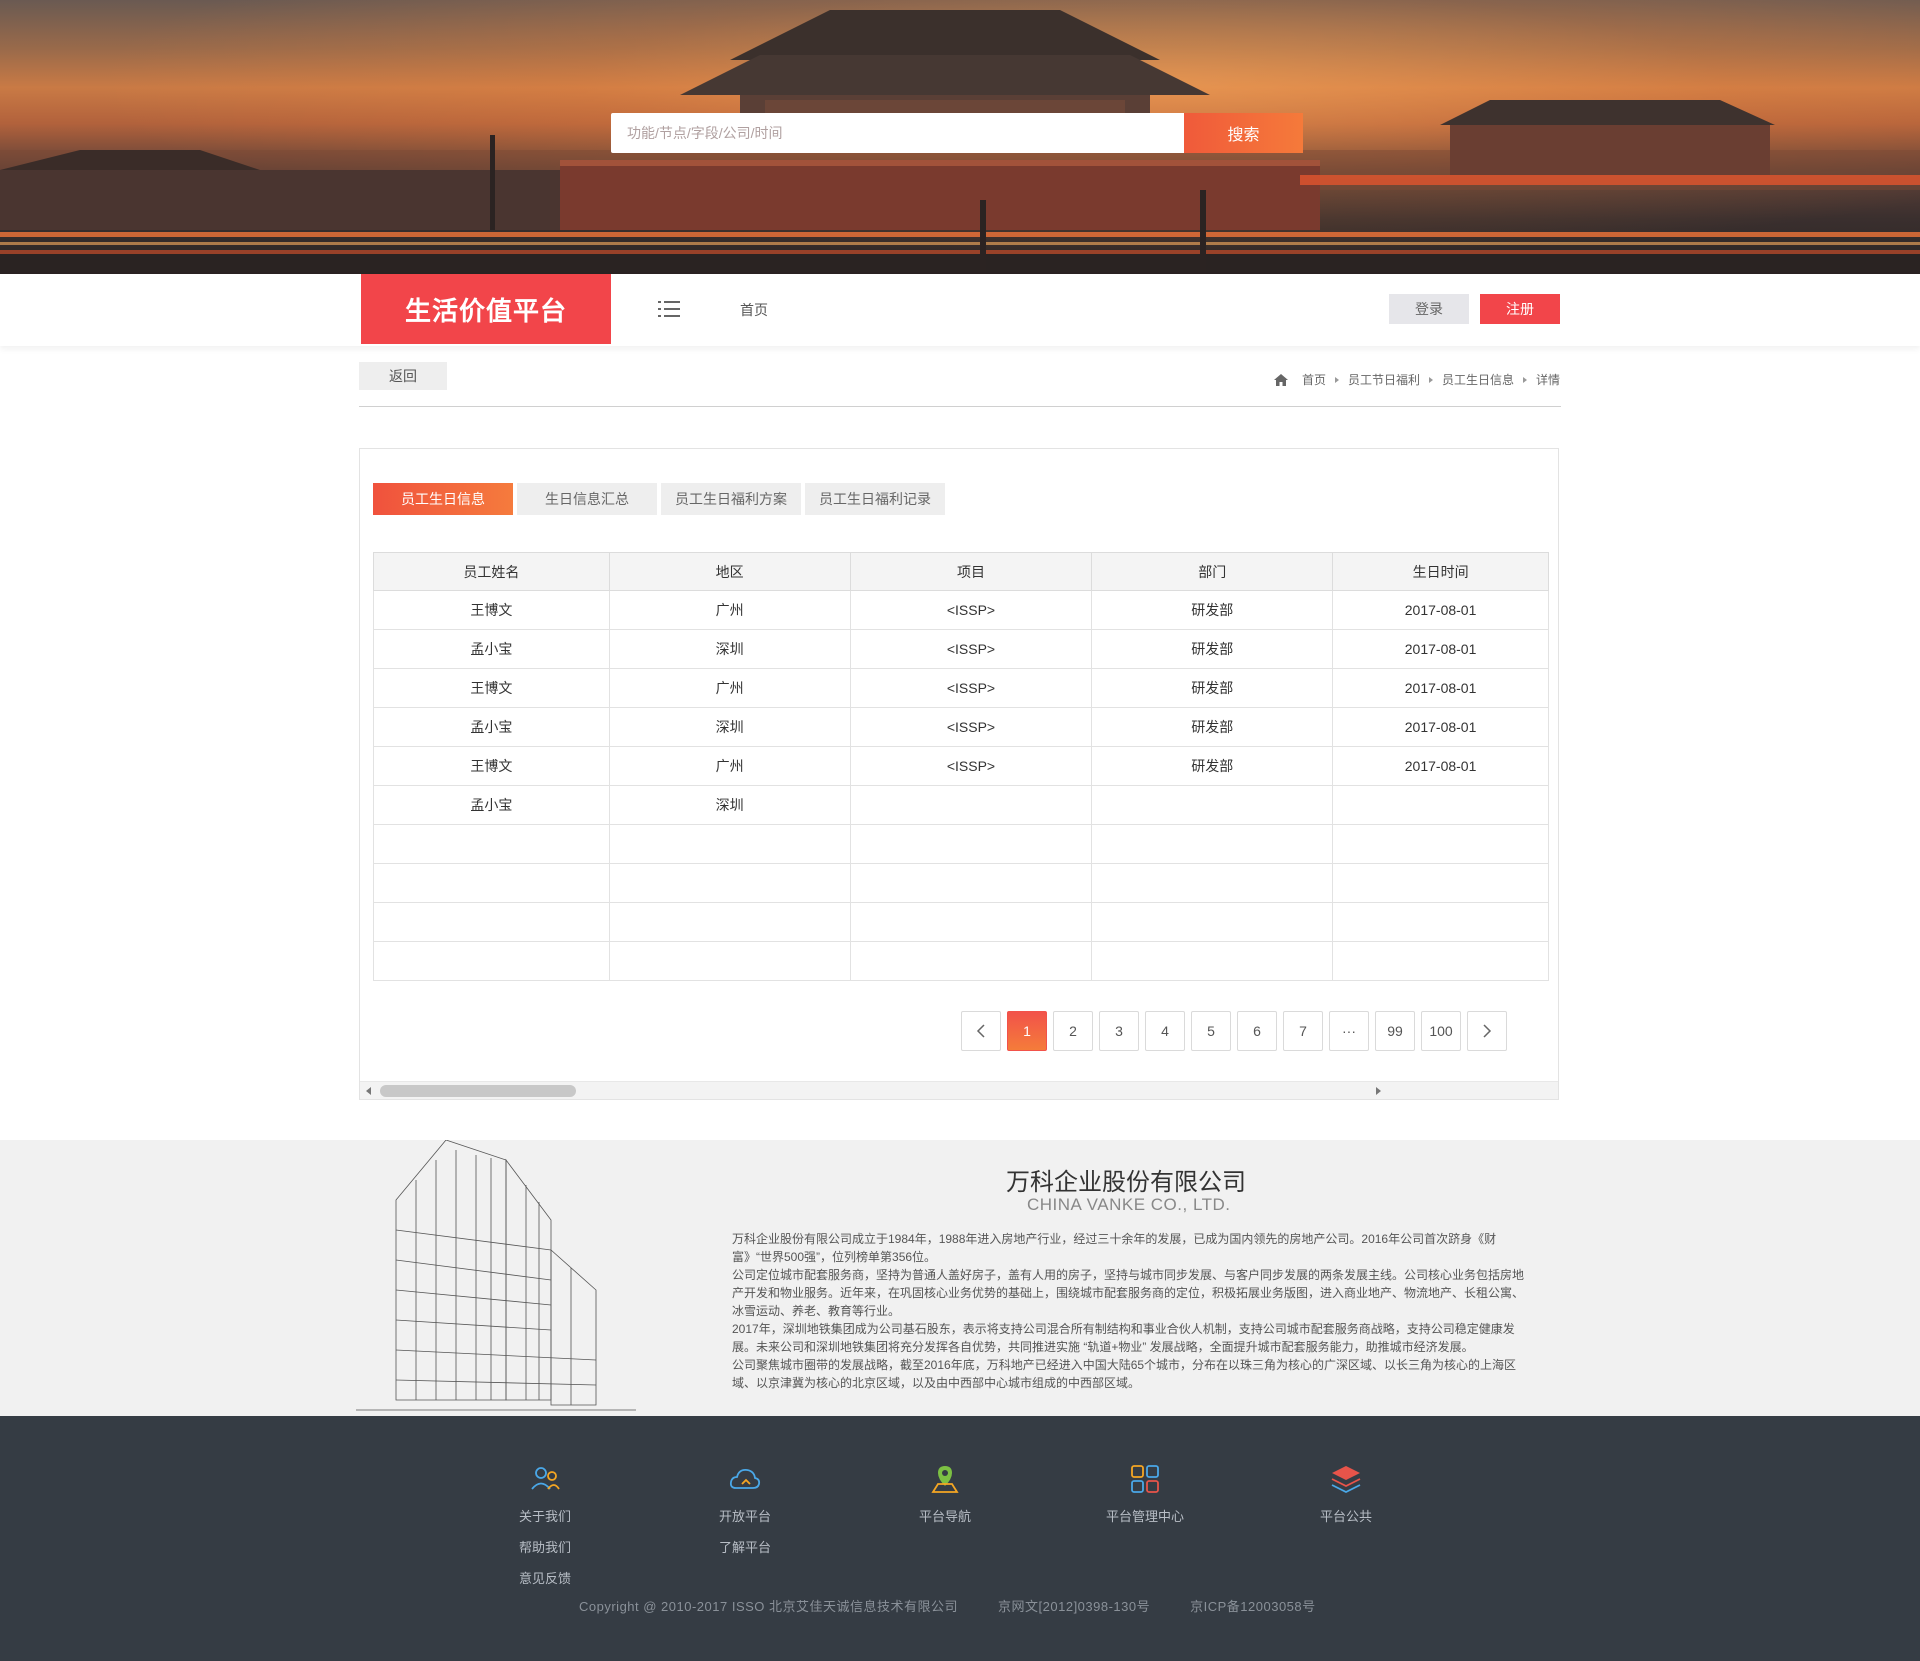  I want to click on brand-logo: 生活价值平台, so click(486, 309).